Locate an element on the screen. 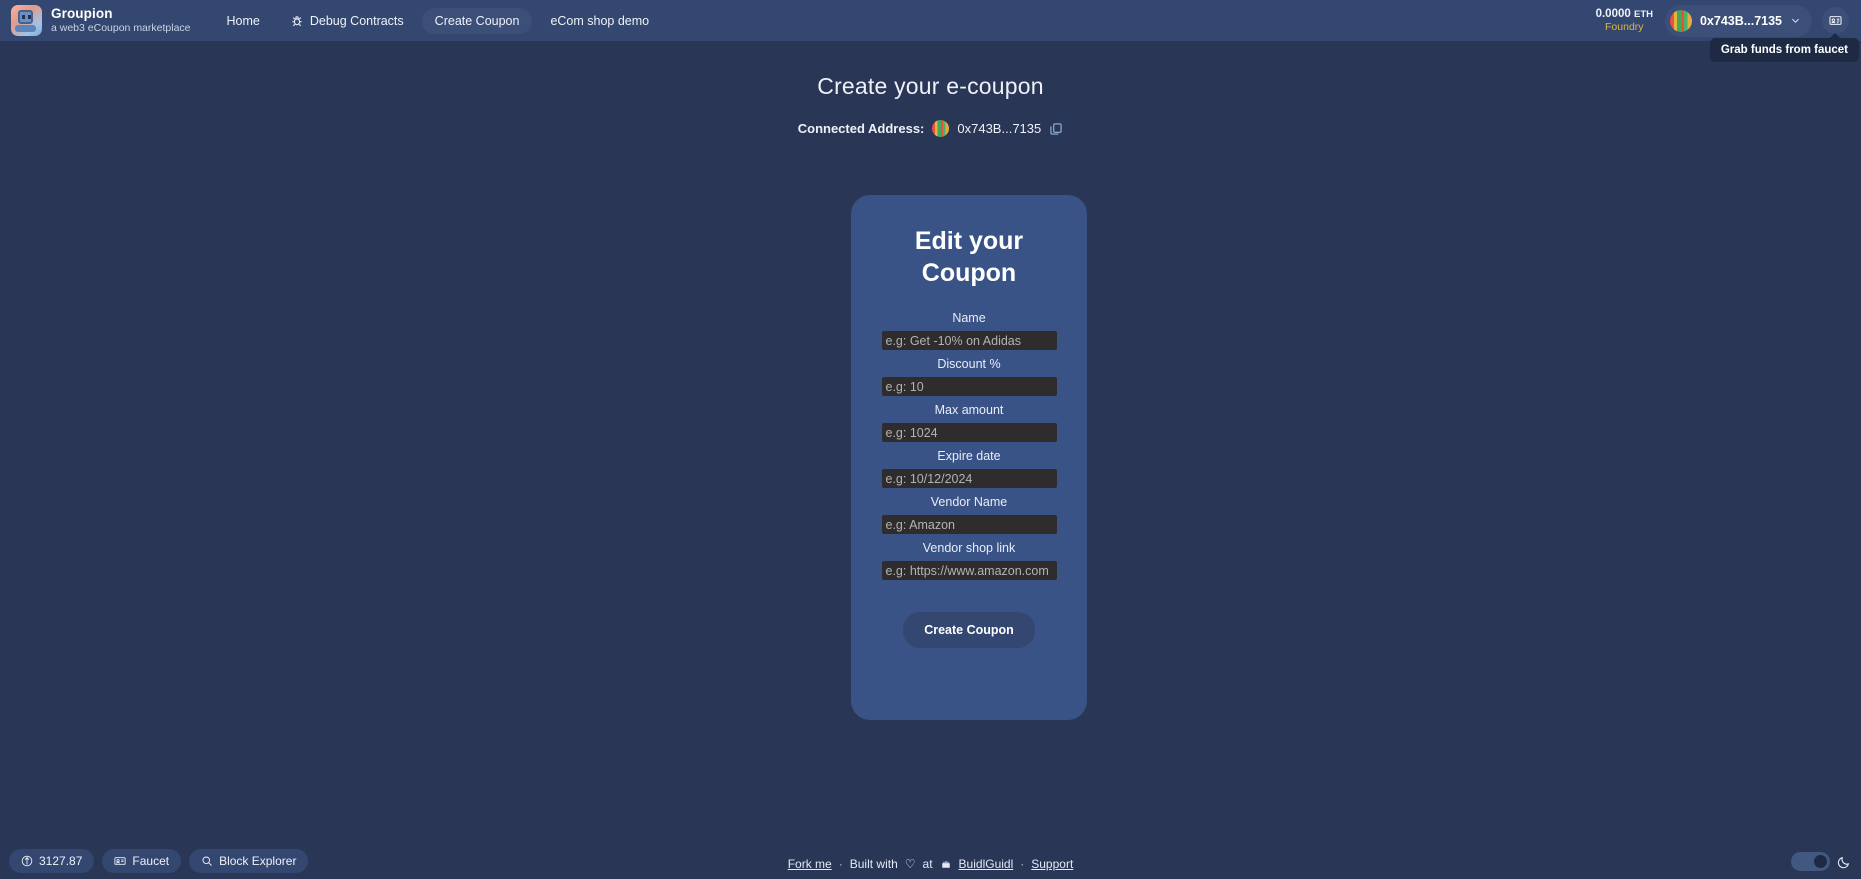  field-label-name: Name is located at coordinates (969, 318).